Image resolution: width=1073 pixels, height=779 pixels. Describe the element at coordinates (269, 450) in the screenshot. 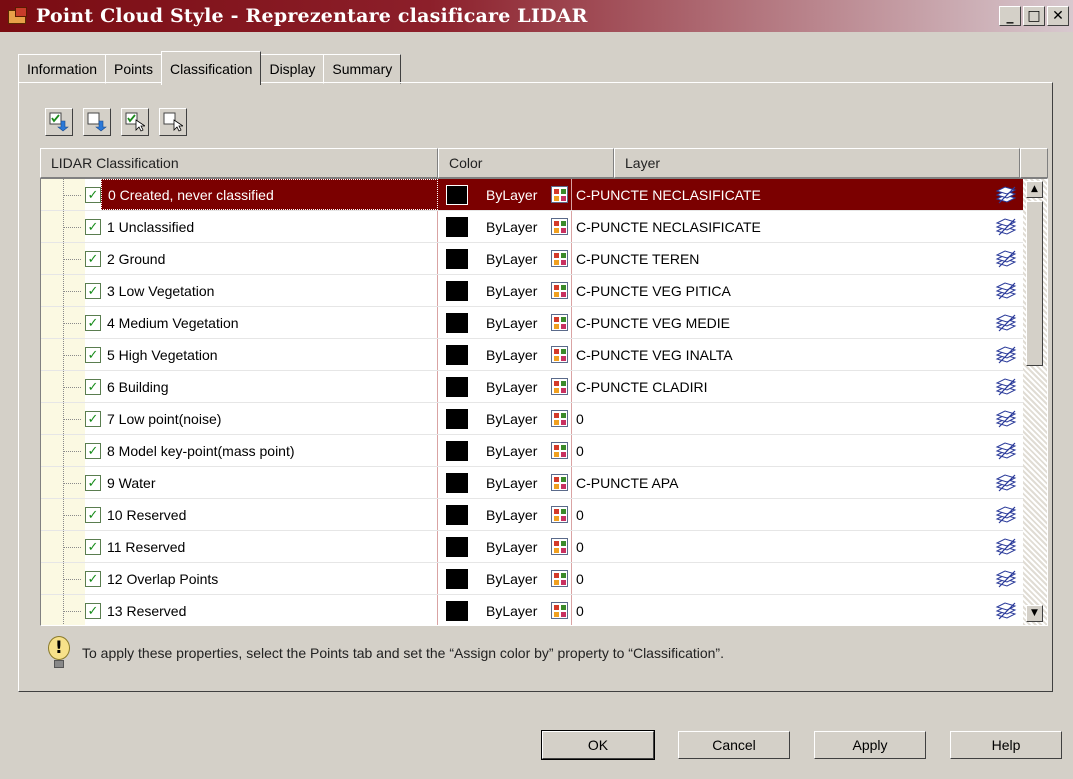

I see `classification-name: 8 Model key-point(mass point)` at that location.